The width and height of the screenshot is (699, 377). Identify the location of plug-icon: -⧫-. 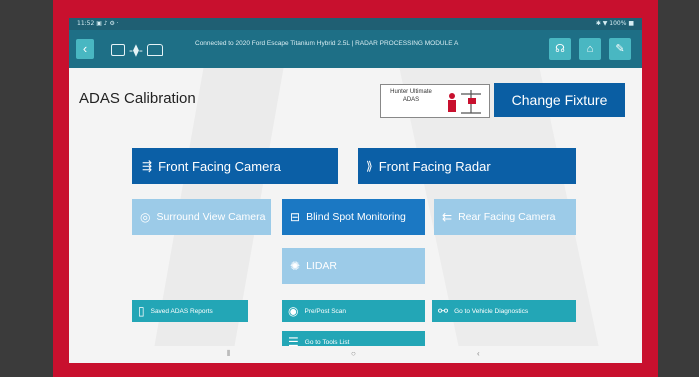
(136, 50).